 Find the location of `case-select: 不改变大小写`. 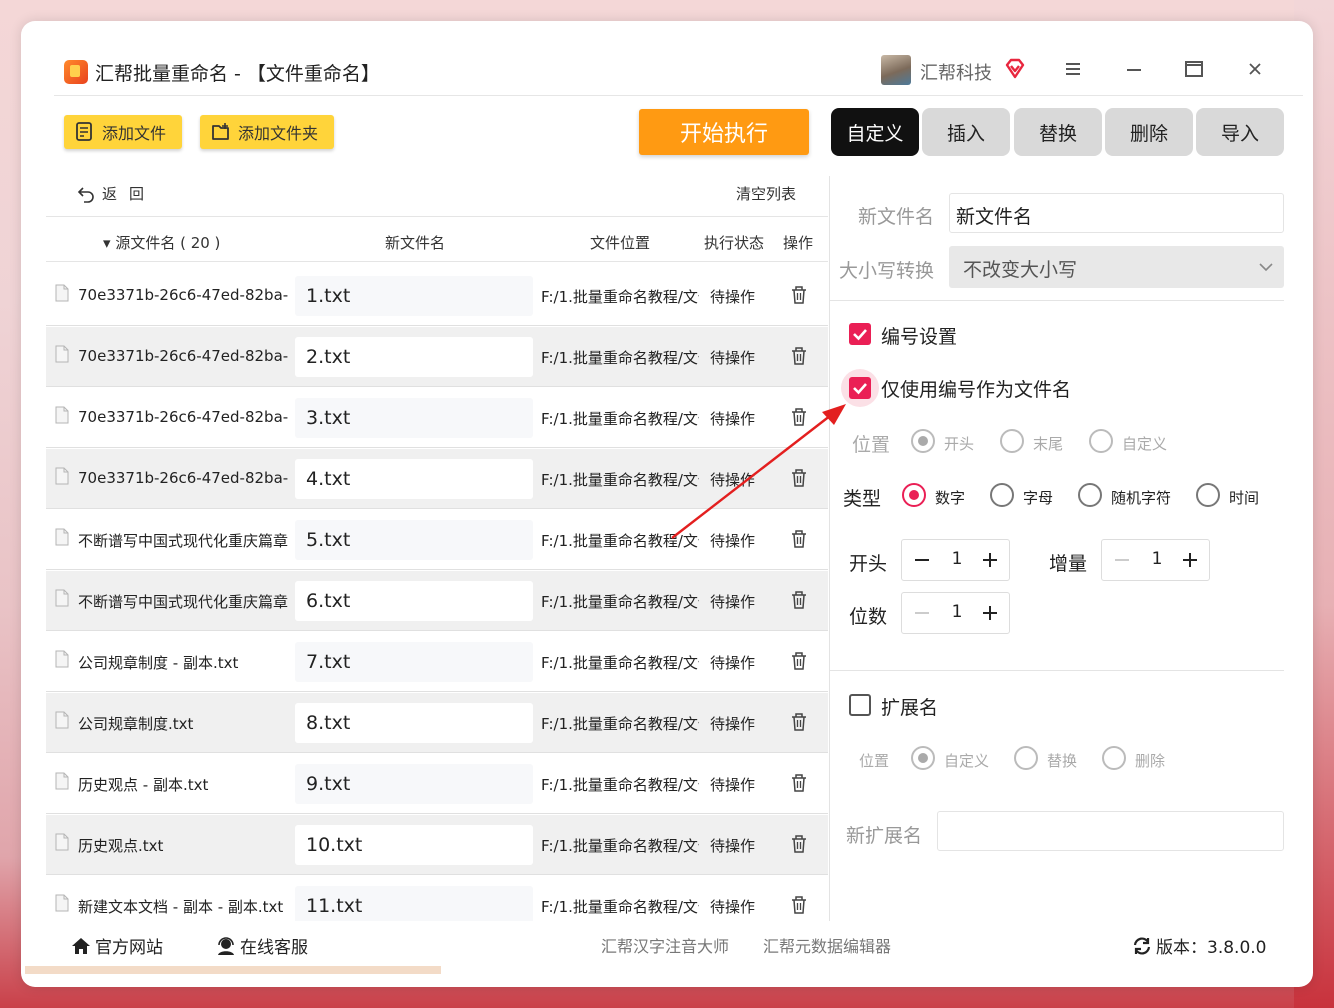

case-select: 不改变大小写 is located at coordinates (1116, 267).